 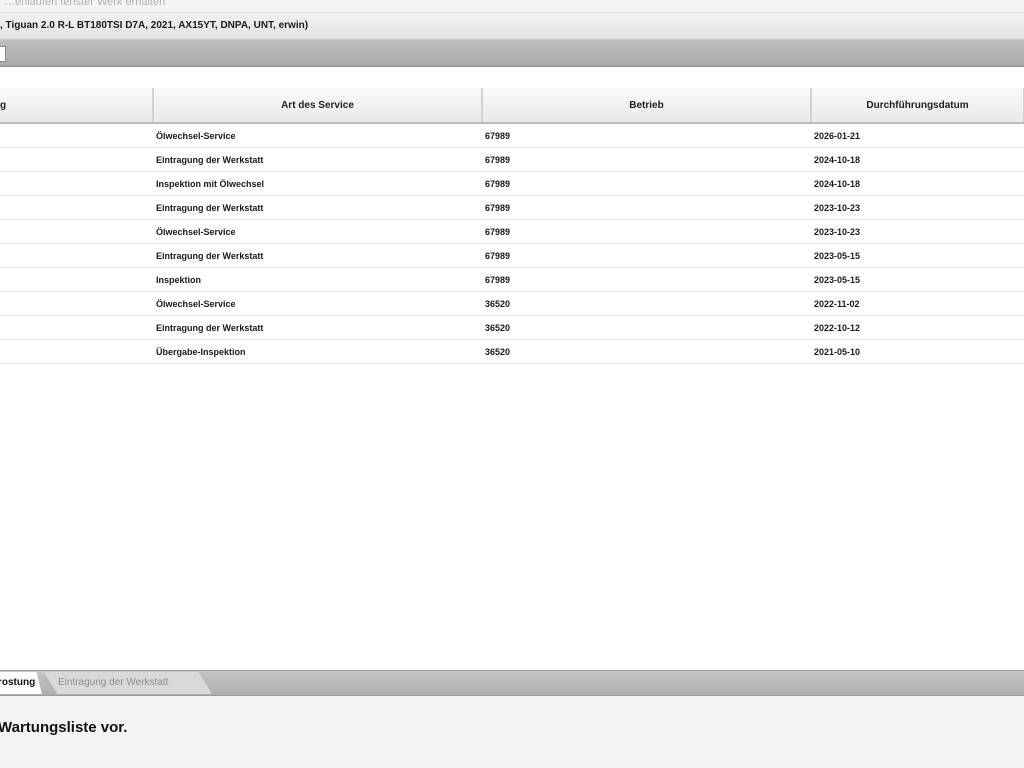 What do you see at coordinates (917, 303) in the screenshot?
I see `cell-datum: 2022-11-02` at bounding box center [917, 303].